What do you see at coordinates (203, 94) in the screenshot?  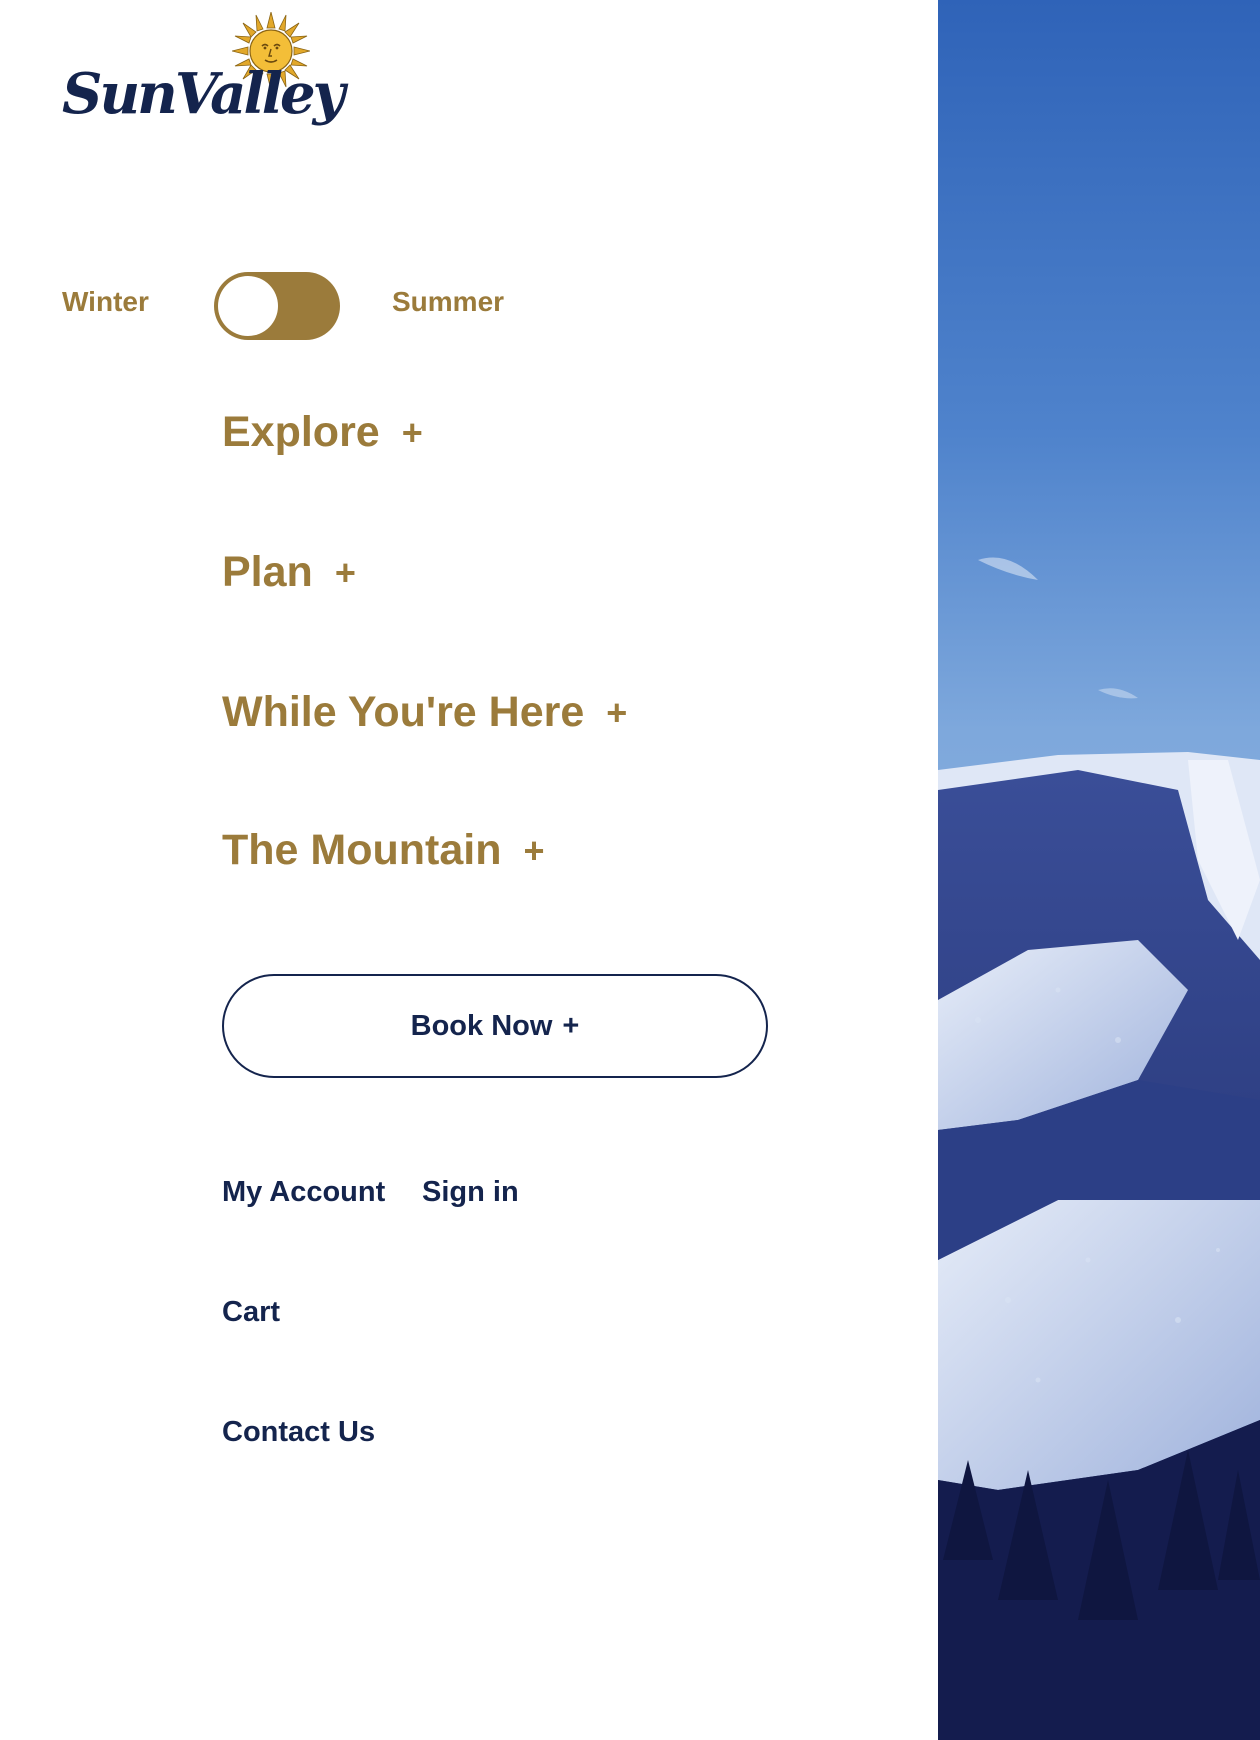 I see `logo-wordmark: SunValley` at bounding box center [203, 94].